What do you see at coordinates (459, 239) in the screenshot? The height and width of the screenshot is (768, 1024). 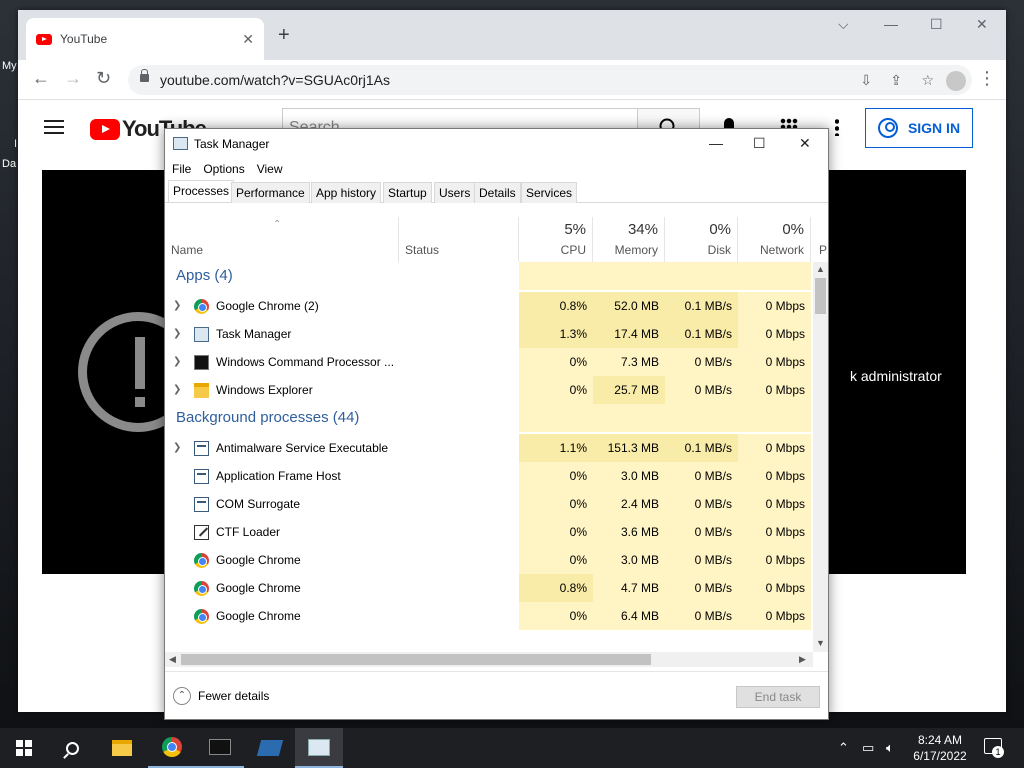 I see `column-header-status: Status` at bounding box center [459, 239].